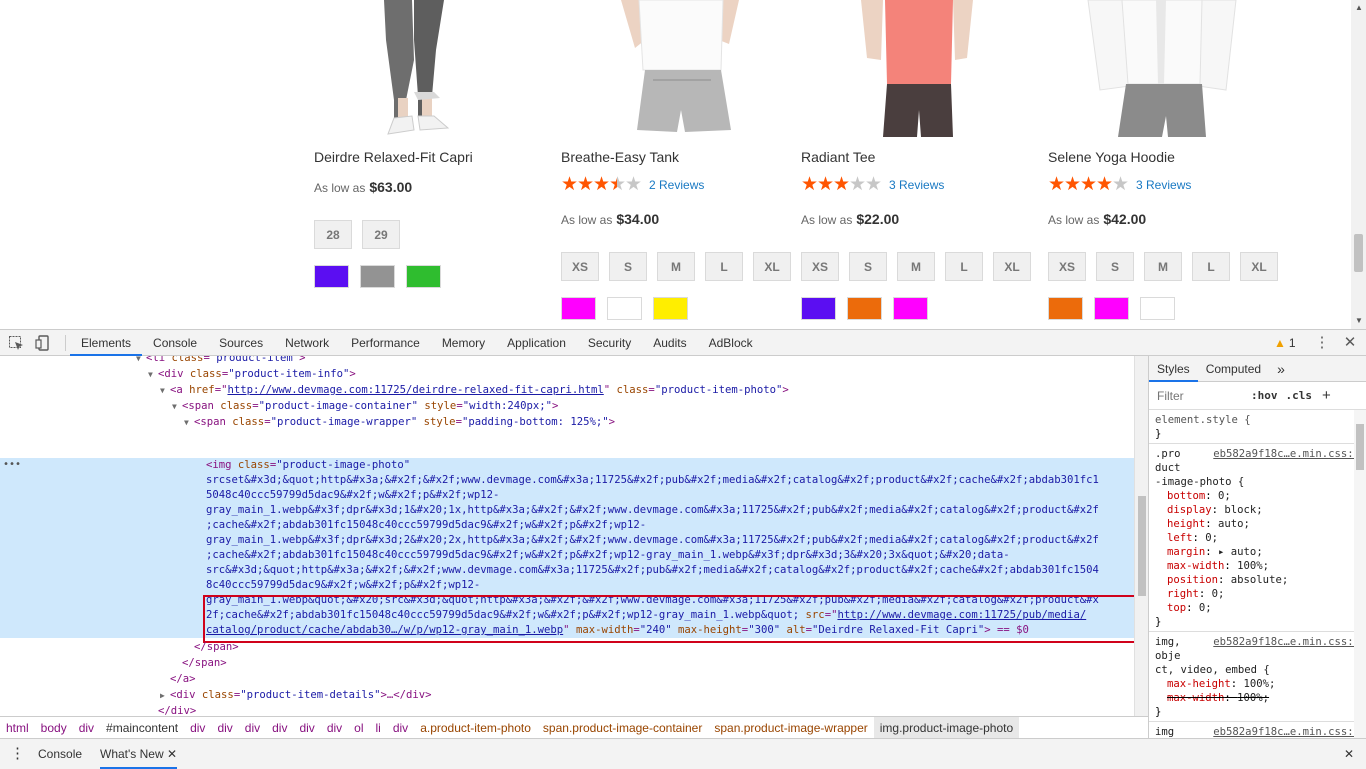 This screenshot has height=769, width=1366. I want to click on tab-computed: Computed, so click(1233, 369).